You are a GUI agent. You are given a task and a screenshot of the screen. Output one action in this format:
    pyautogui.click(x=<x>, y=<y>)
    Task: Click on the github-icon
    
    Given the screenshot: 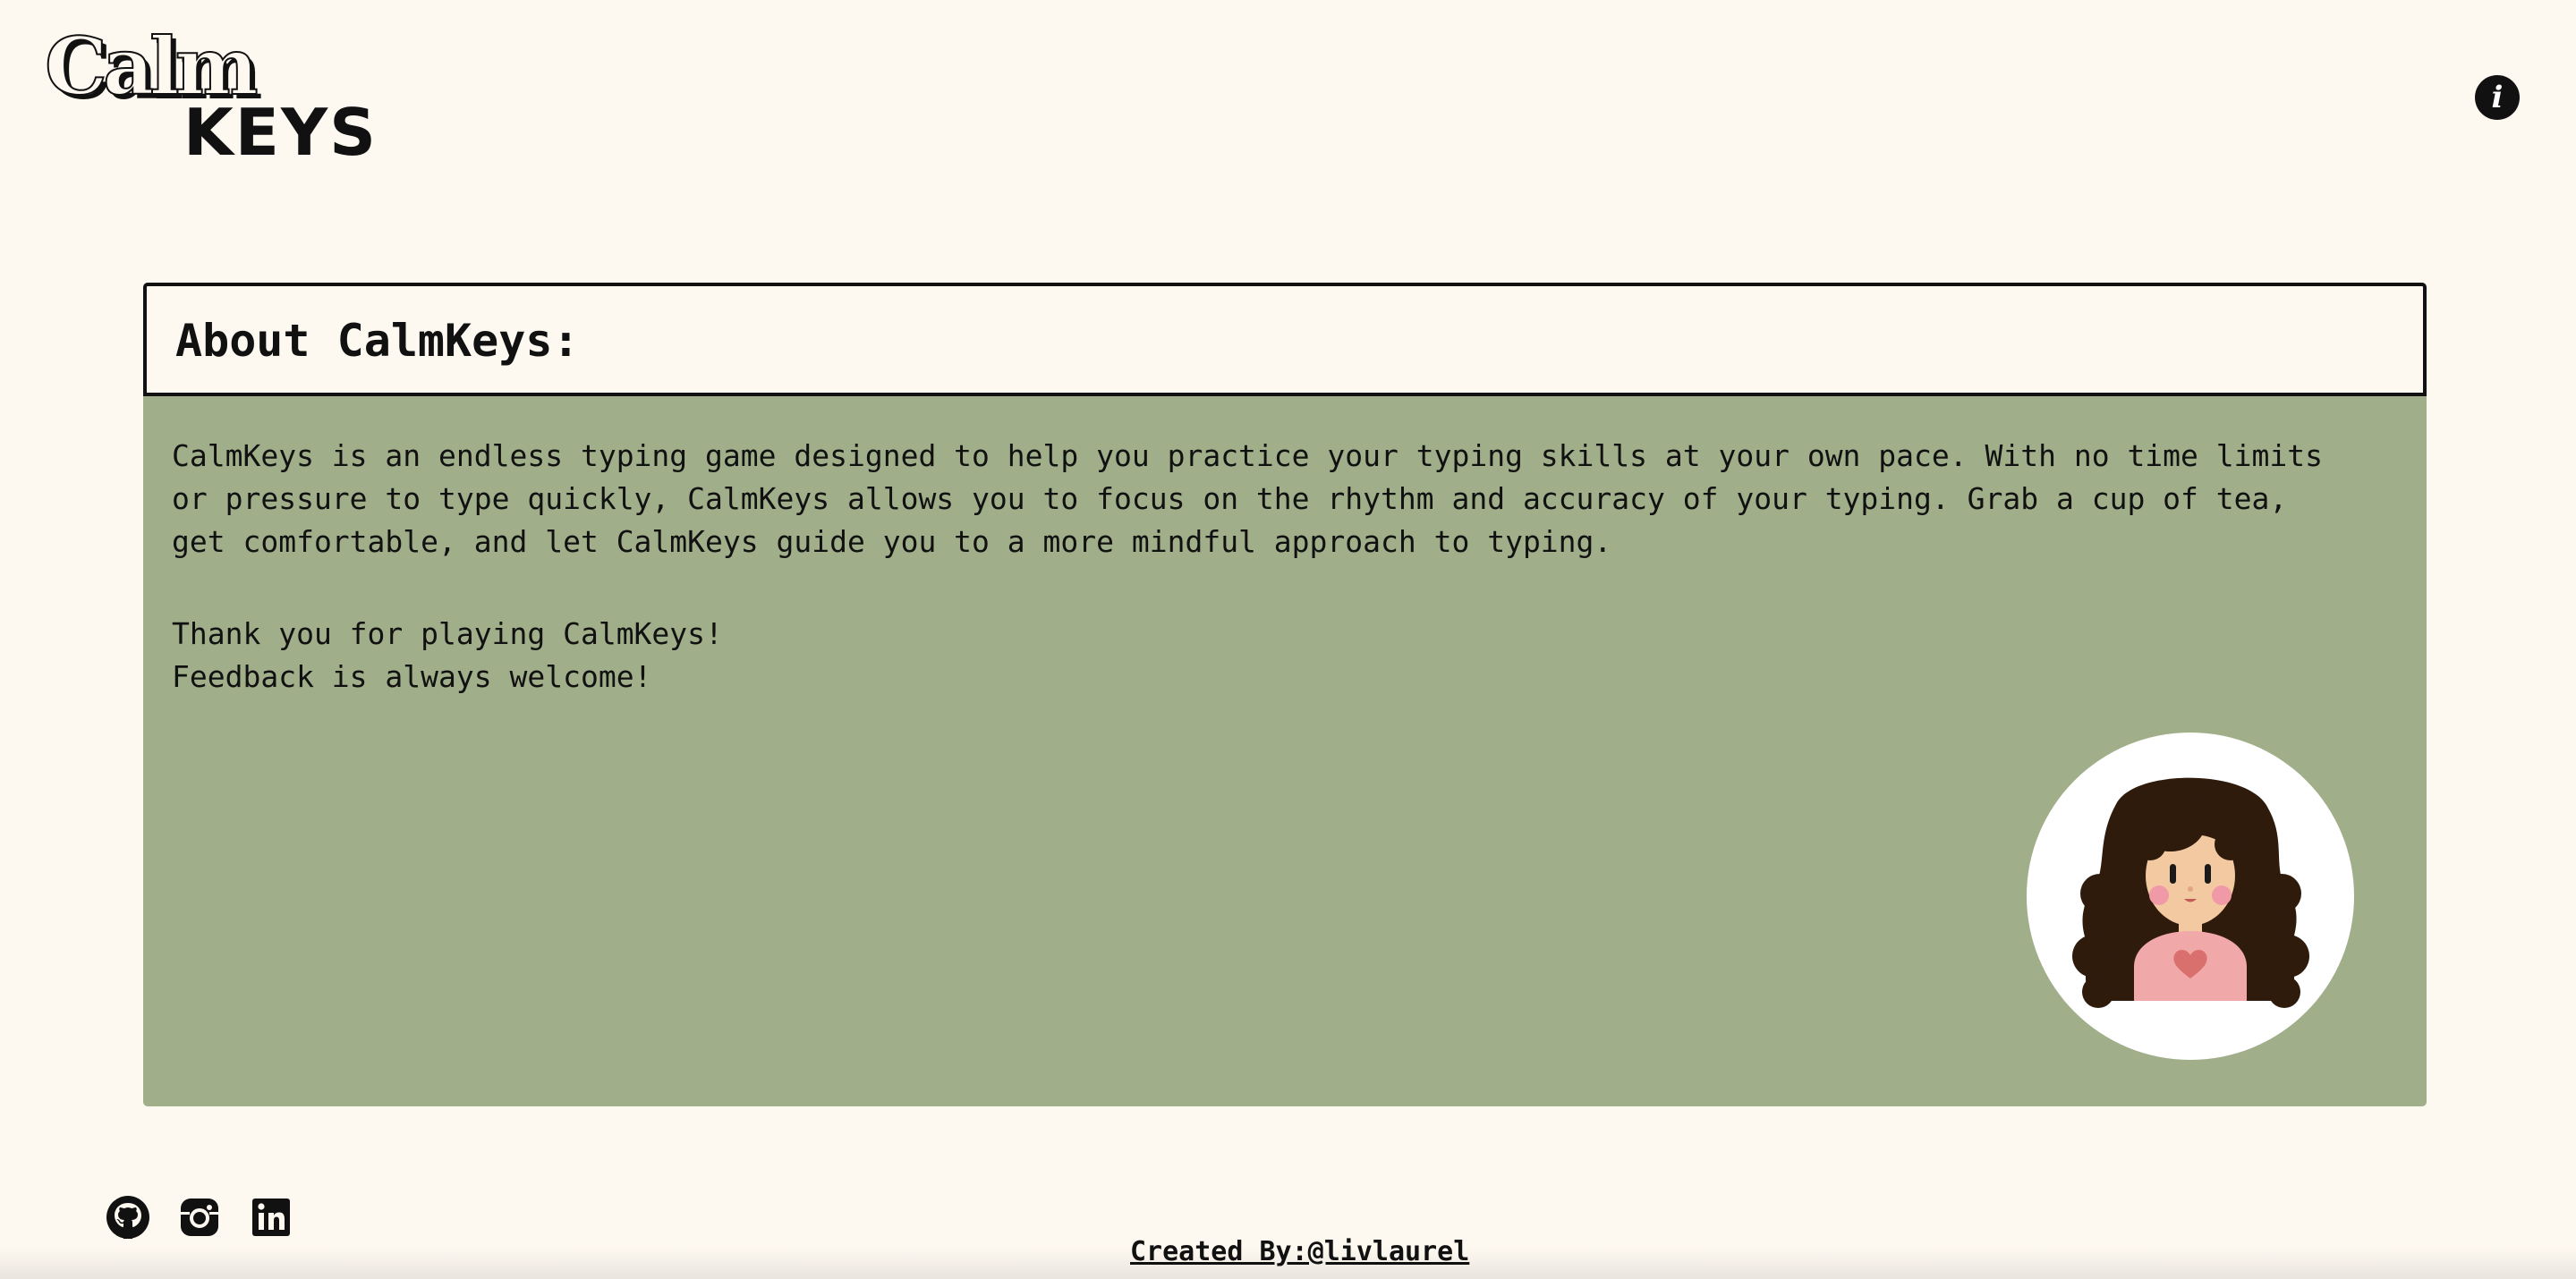 What is the action you would take?
    pyautogui.click(x=128, y=1218)
    